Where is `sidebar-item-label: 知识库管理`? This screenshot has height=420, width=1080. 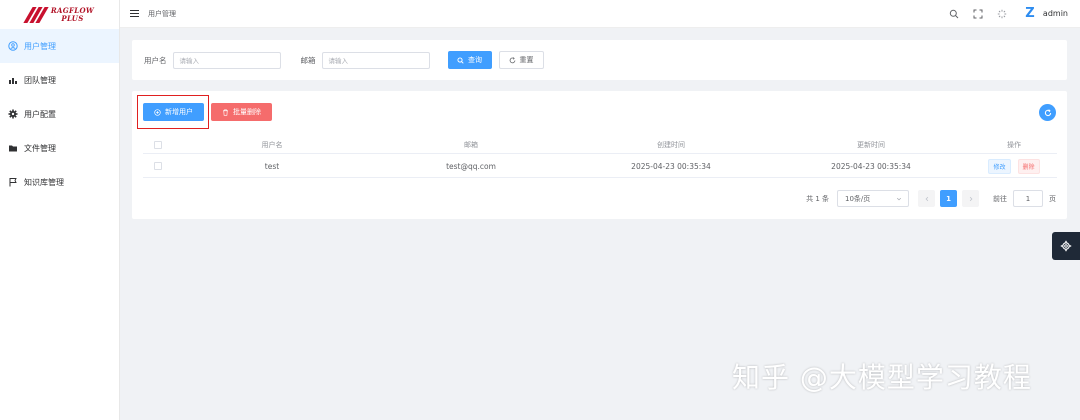 sidebar-item-label: 知识库管理 is located at coordinates (44, 182).